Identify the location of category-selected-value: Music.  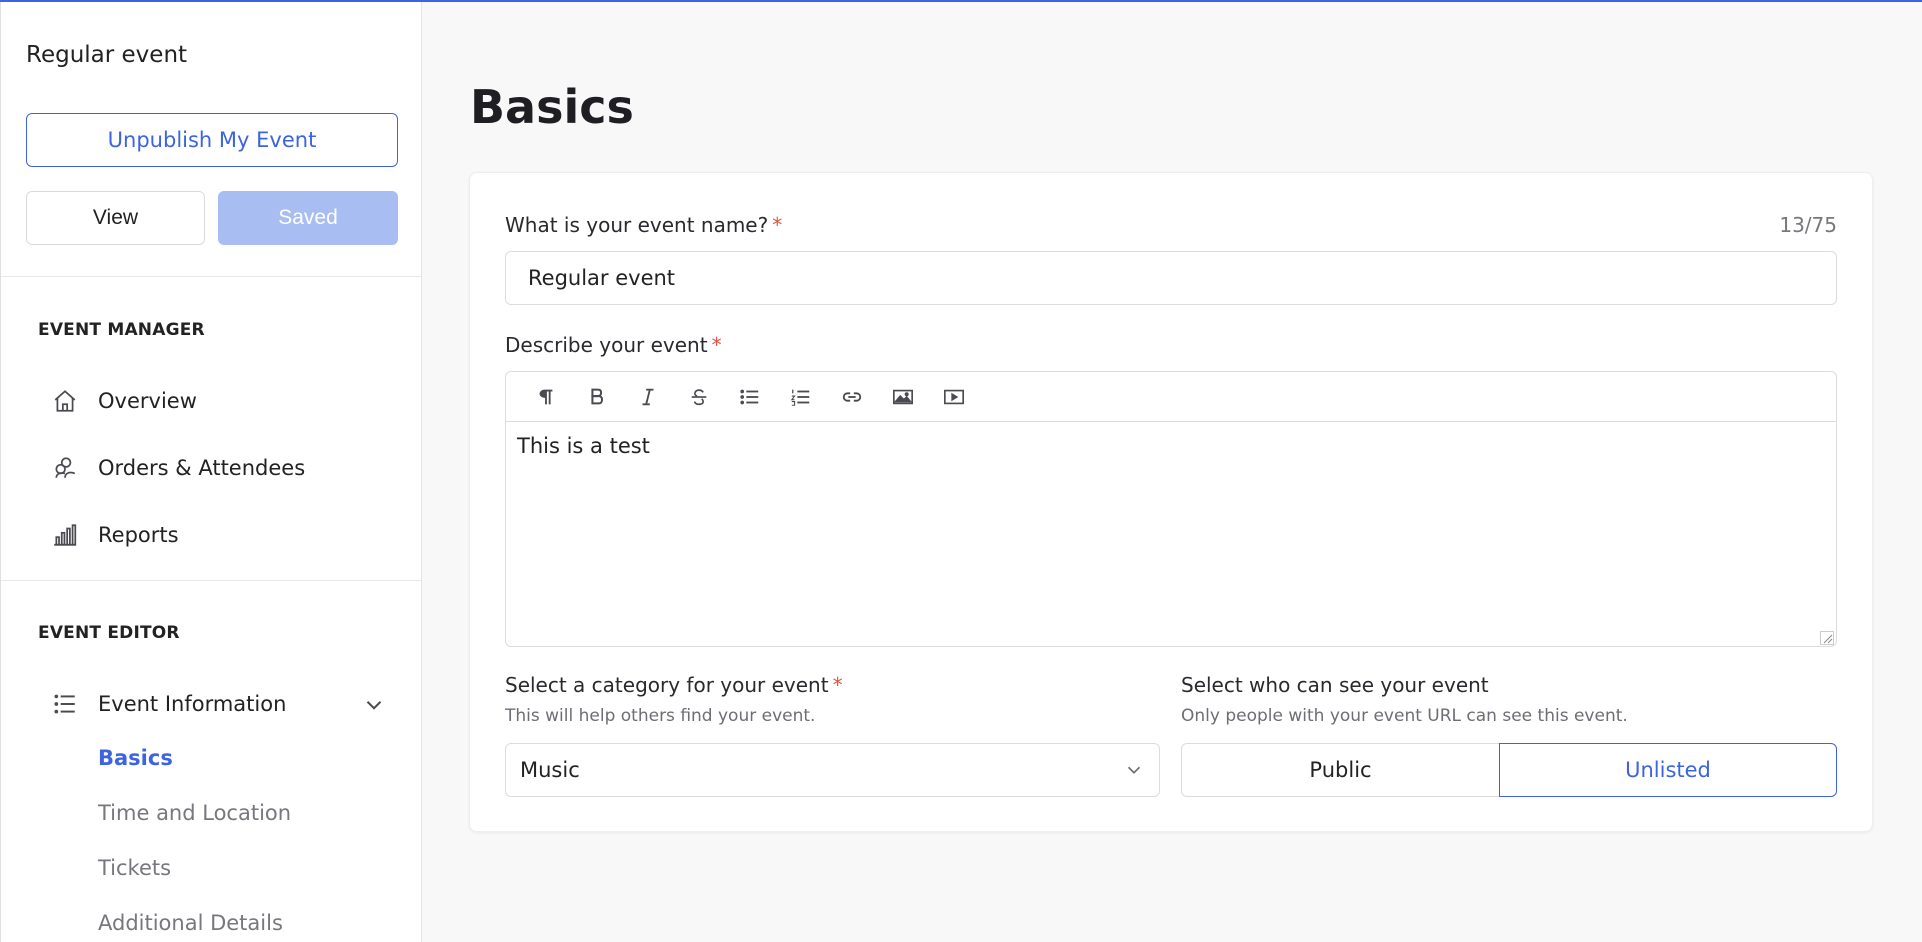
(550, 770).